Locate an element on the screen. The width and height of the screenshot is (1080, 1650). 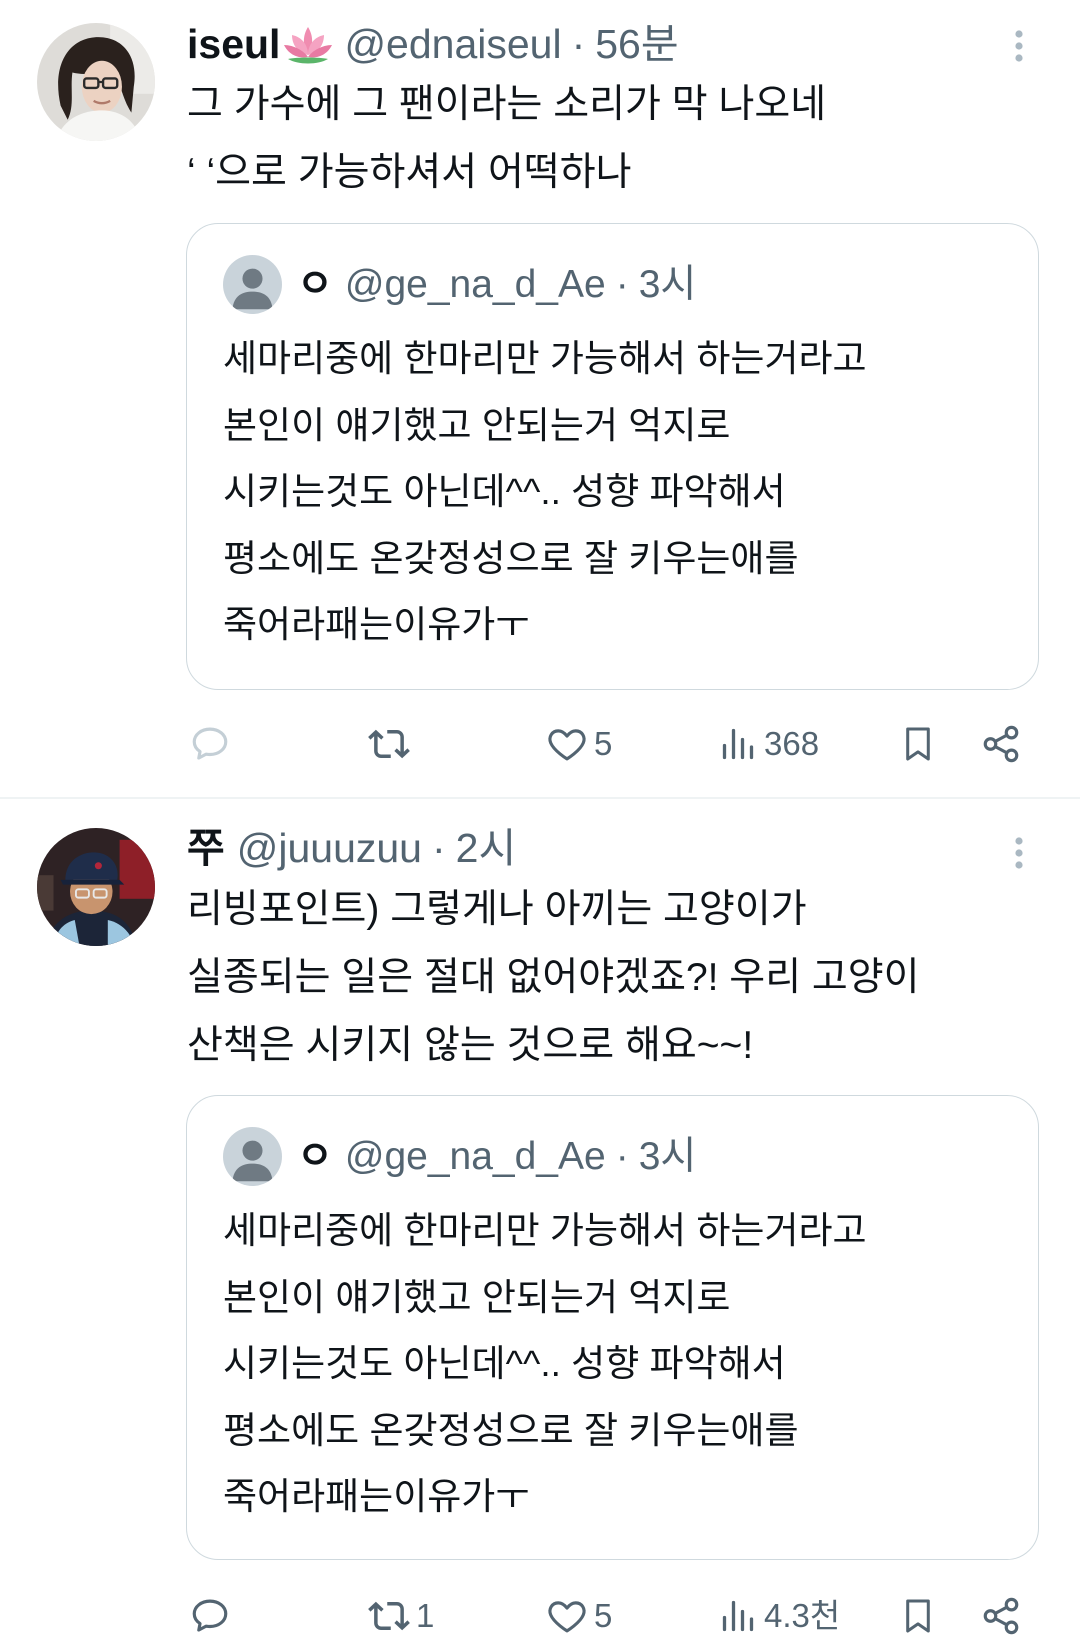
profile-photo-woman-with-glasses is located at coordinates (96, 82).